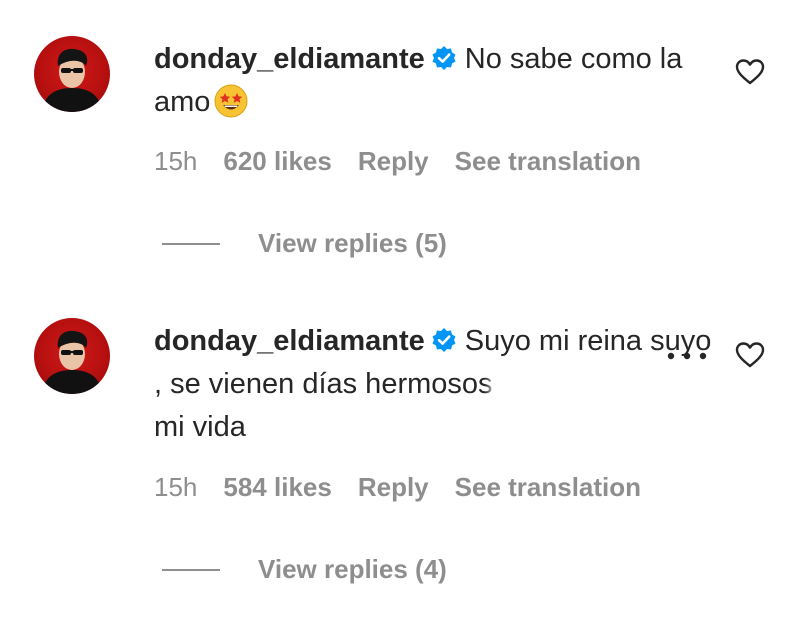  I want to click on comment-timestamp: 15h, so click(175, 487).